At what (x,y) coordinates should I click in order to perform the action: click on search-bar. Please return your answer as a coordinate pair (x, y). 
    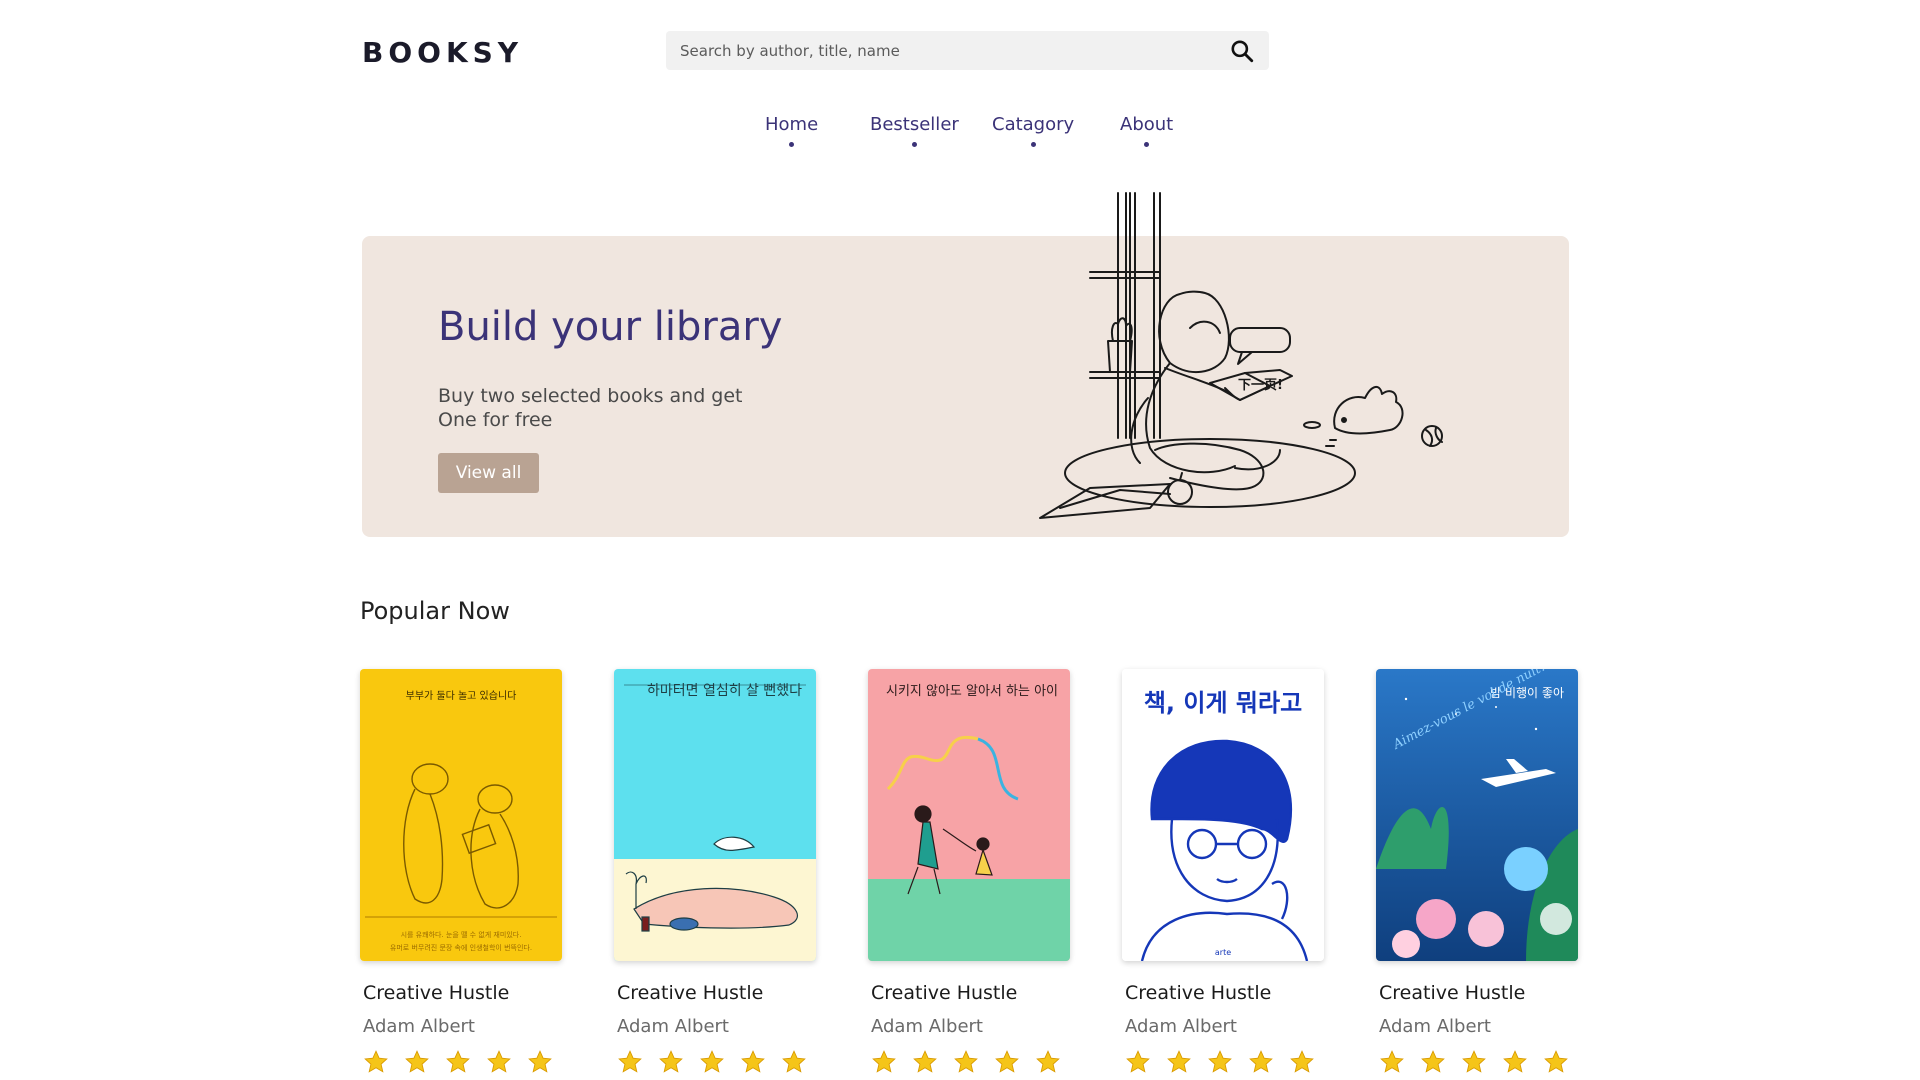
    Looking at the image, I should click on (967, 50).